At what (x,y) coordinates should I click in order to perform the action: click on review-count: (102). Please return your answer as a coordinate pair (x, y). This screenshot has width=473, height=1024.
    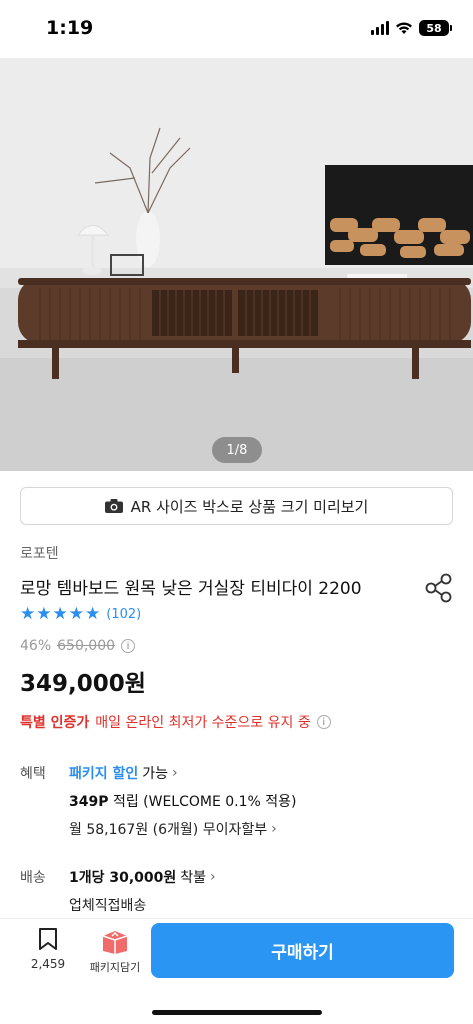
    Looking at the image, I should click on (123, 614).